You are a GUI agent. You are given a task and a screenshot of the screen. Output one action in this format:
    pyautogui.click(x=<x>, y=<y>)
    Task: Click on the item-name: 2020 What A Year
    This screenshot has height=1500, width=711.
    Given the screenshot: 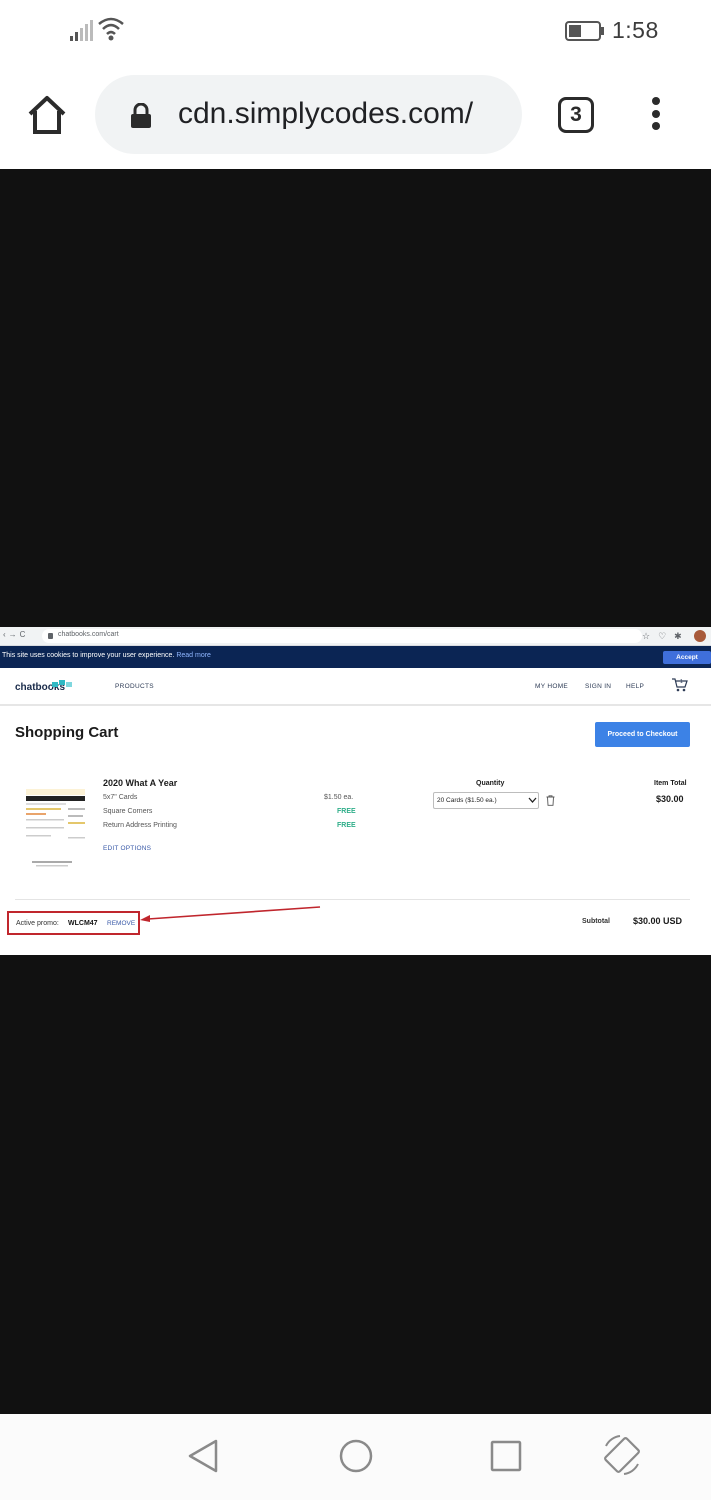 What is the action you would take?
    pyautogui.click(x=140, y=783)
    